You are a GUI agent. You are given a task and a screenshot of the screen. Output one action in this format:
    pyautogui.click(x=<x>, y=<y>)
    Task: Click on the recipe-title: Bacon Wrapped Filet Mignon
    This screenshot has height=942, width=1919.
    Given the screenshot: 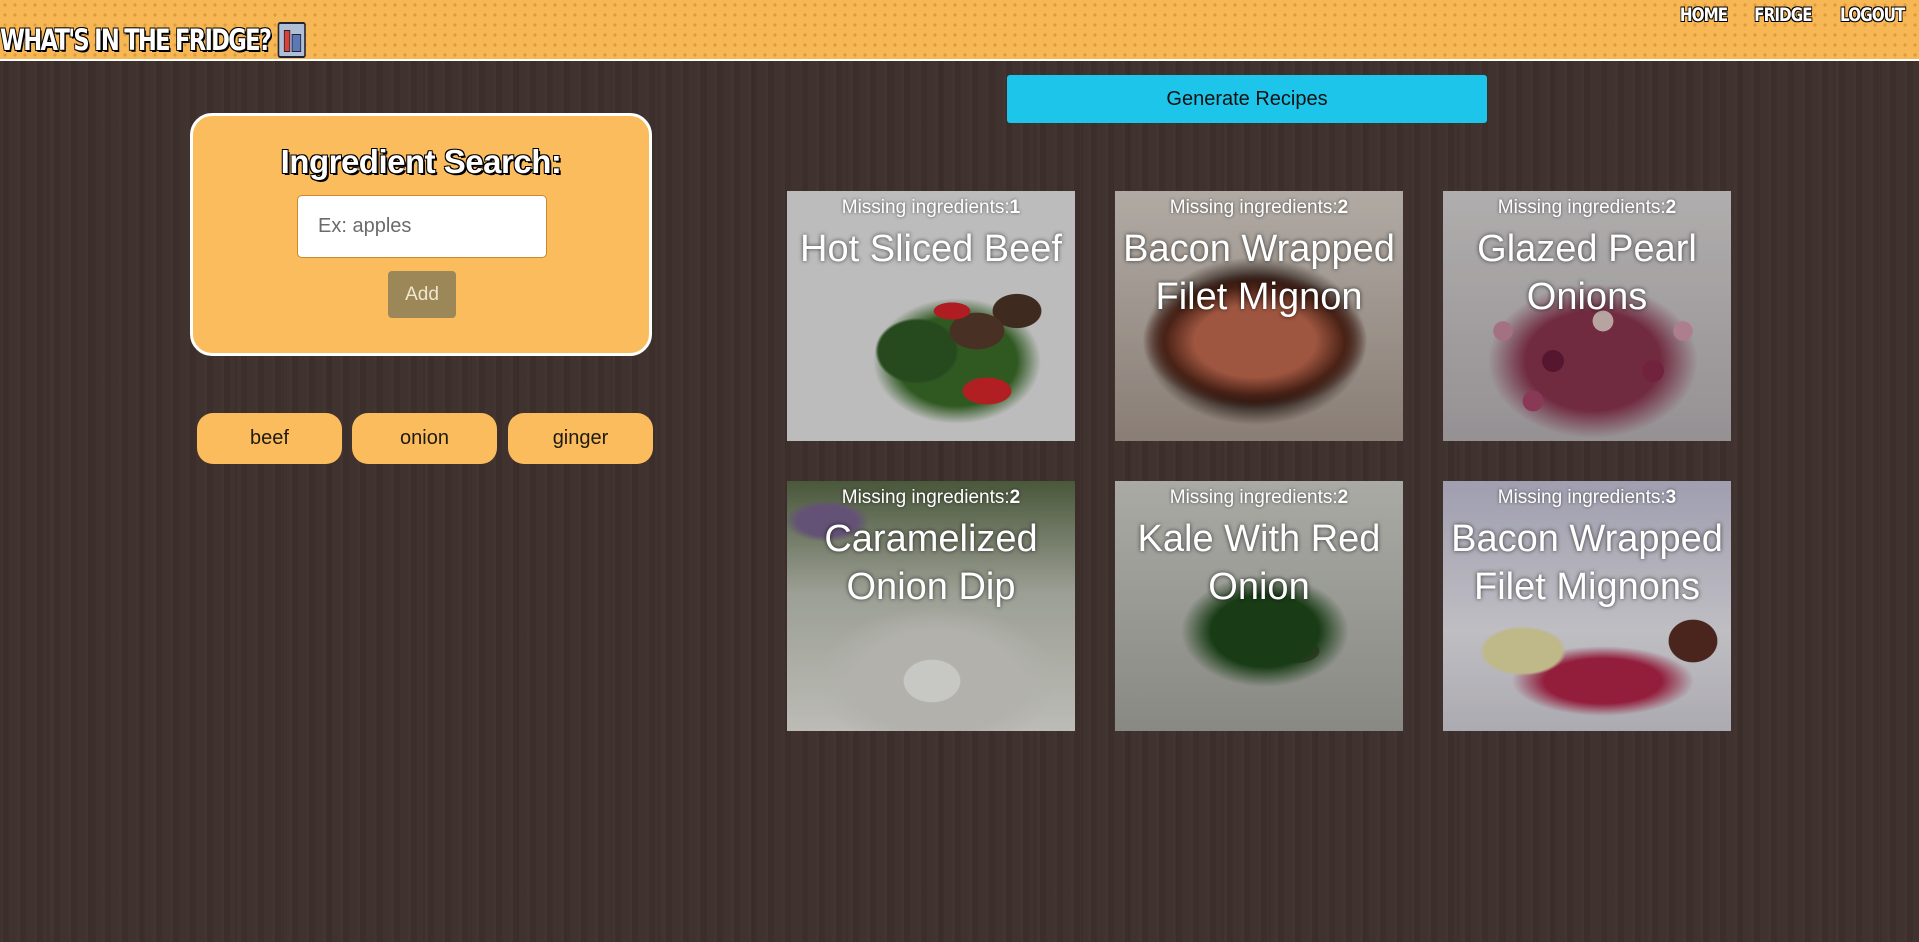 What is the action you would take?
    pyautogui.click(x=1259, y=273)
    